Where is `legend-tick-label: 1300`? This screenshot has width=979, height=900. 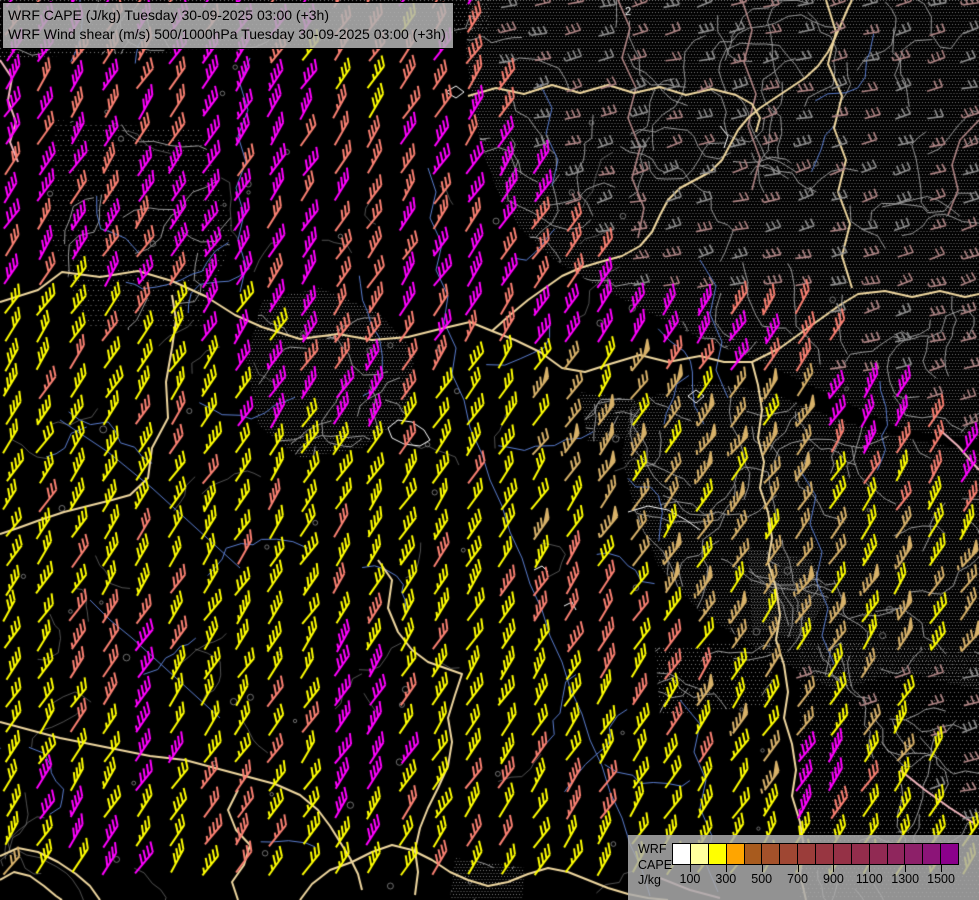 legend-tick-label: 1300 is located at coordinates (905, 879).